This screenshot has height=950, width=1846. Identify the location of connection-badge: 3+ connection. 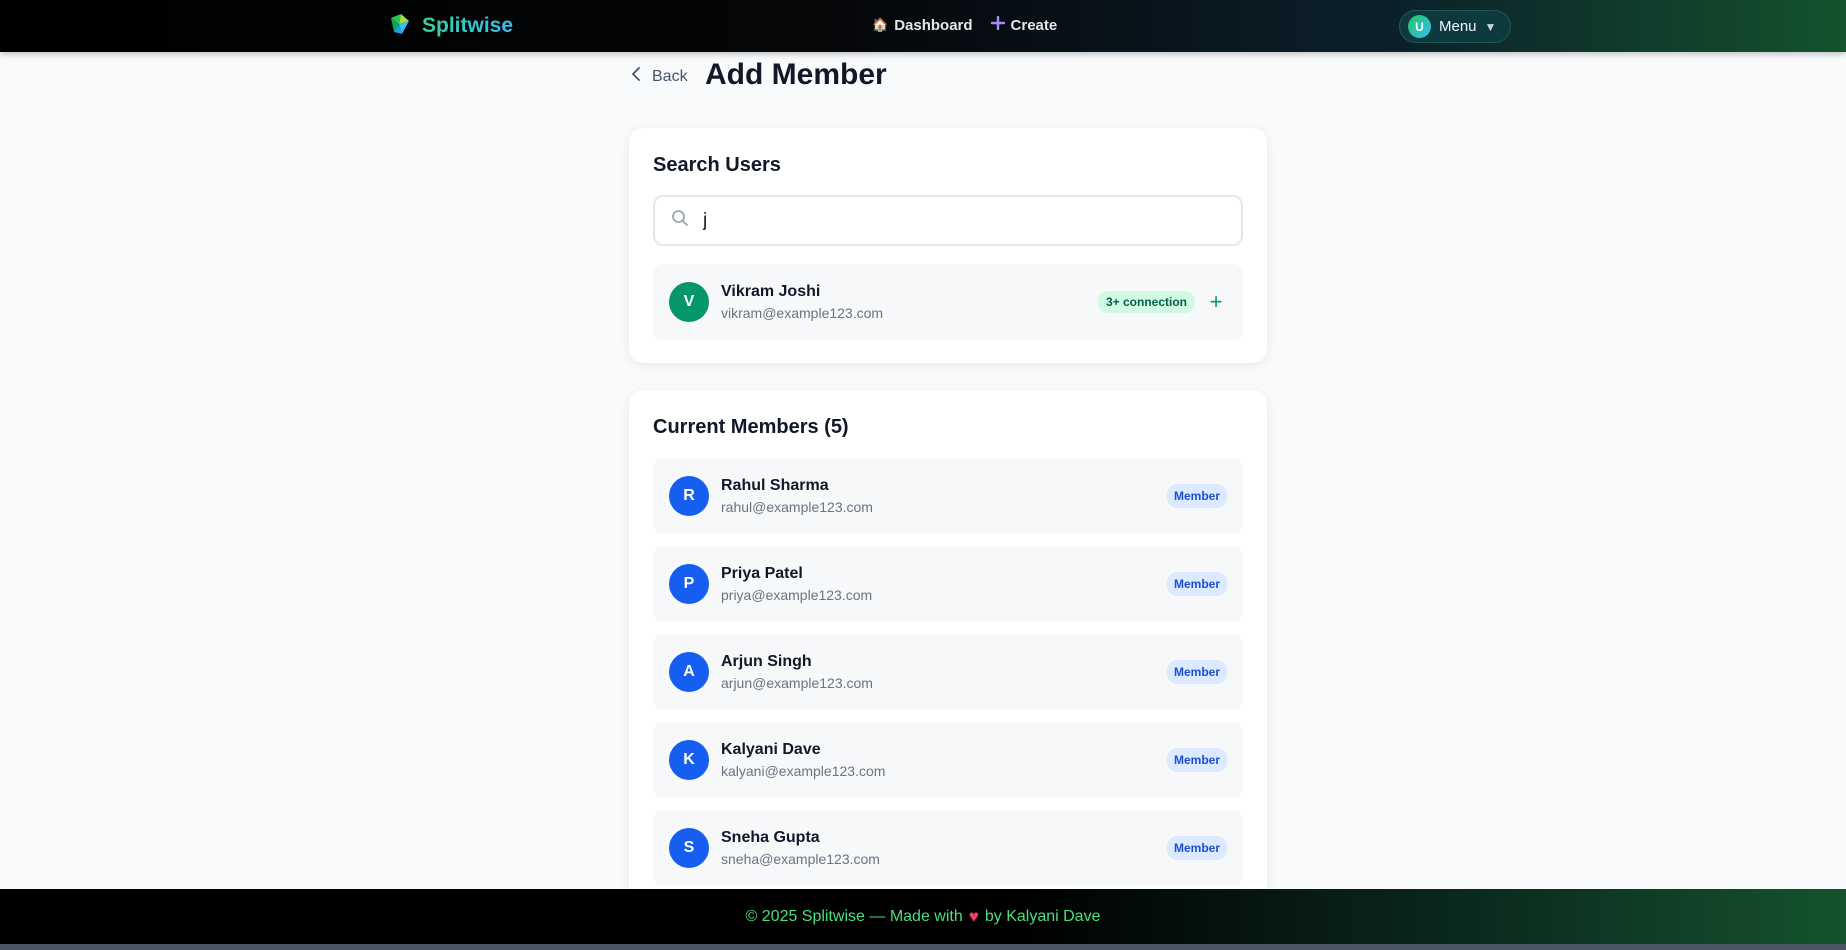
(1146, 302).